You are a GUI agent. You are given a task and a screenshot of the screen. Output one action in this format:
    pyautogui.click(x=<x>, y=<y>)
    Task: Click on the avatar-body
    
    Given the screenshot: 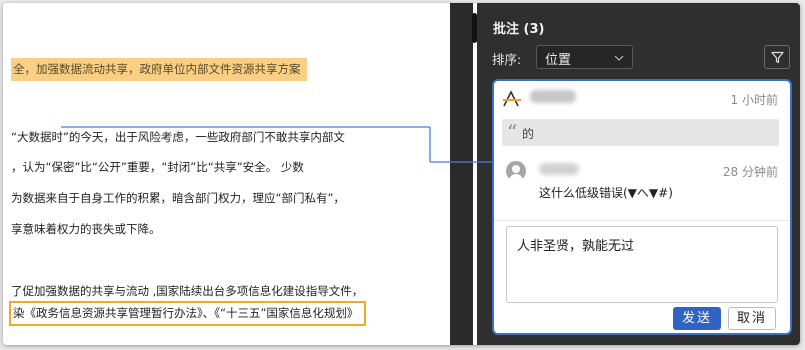 What is the action you would take?
    pyautogui.click(x=516, y=177)
    